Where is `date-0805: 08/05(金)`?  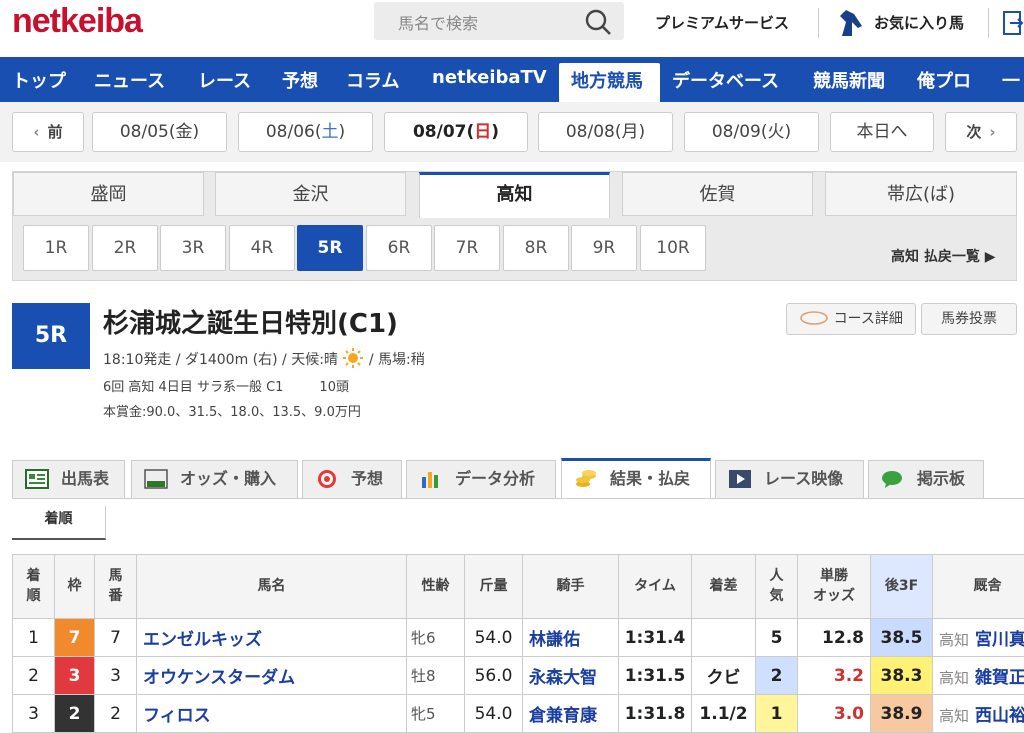
date-0805: 08/05(金) is located at coordinates (159, 132).